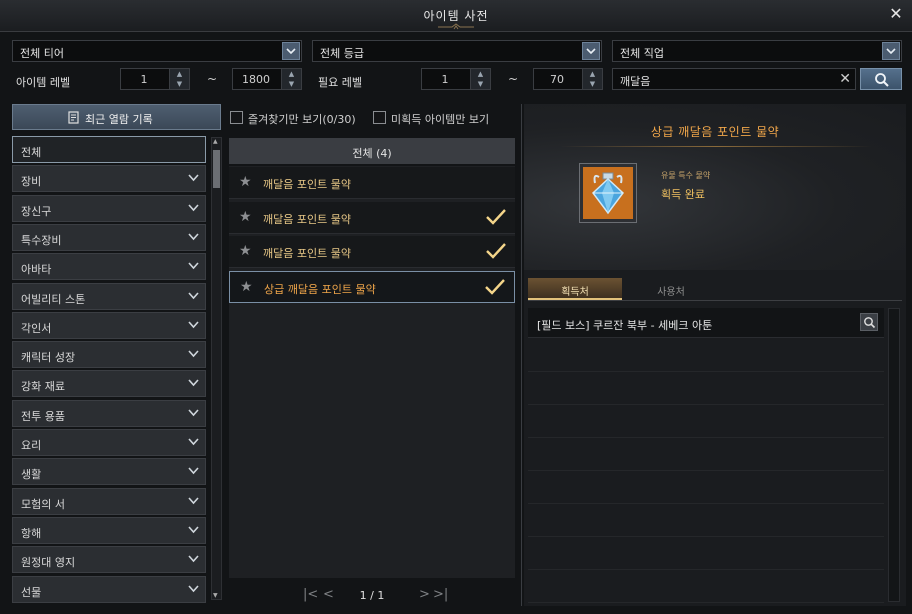  I want to click on tab-acquire: 획득처, so click(575, 289).